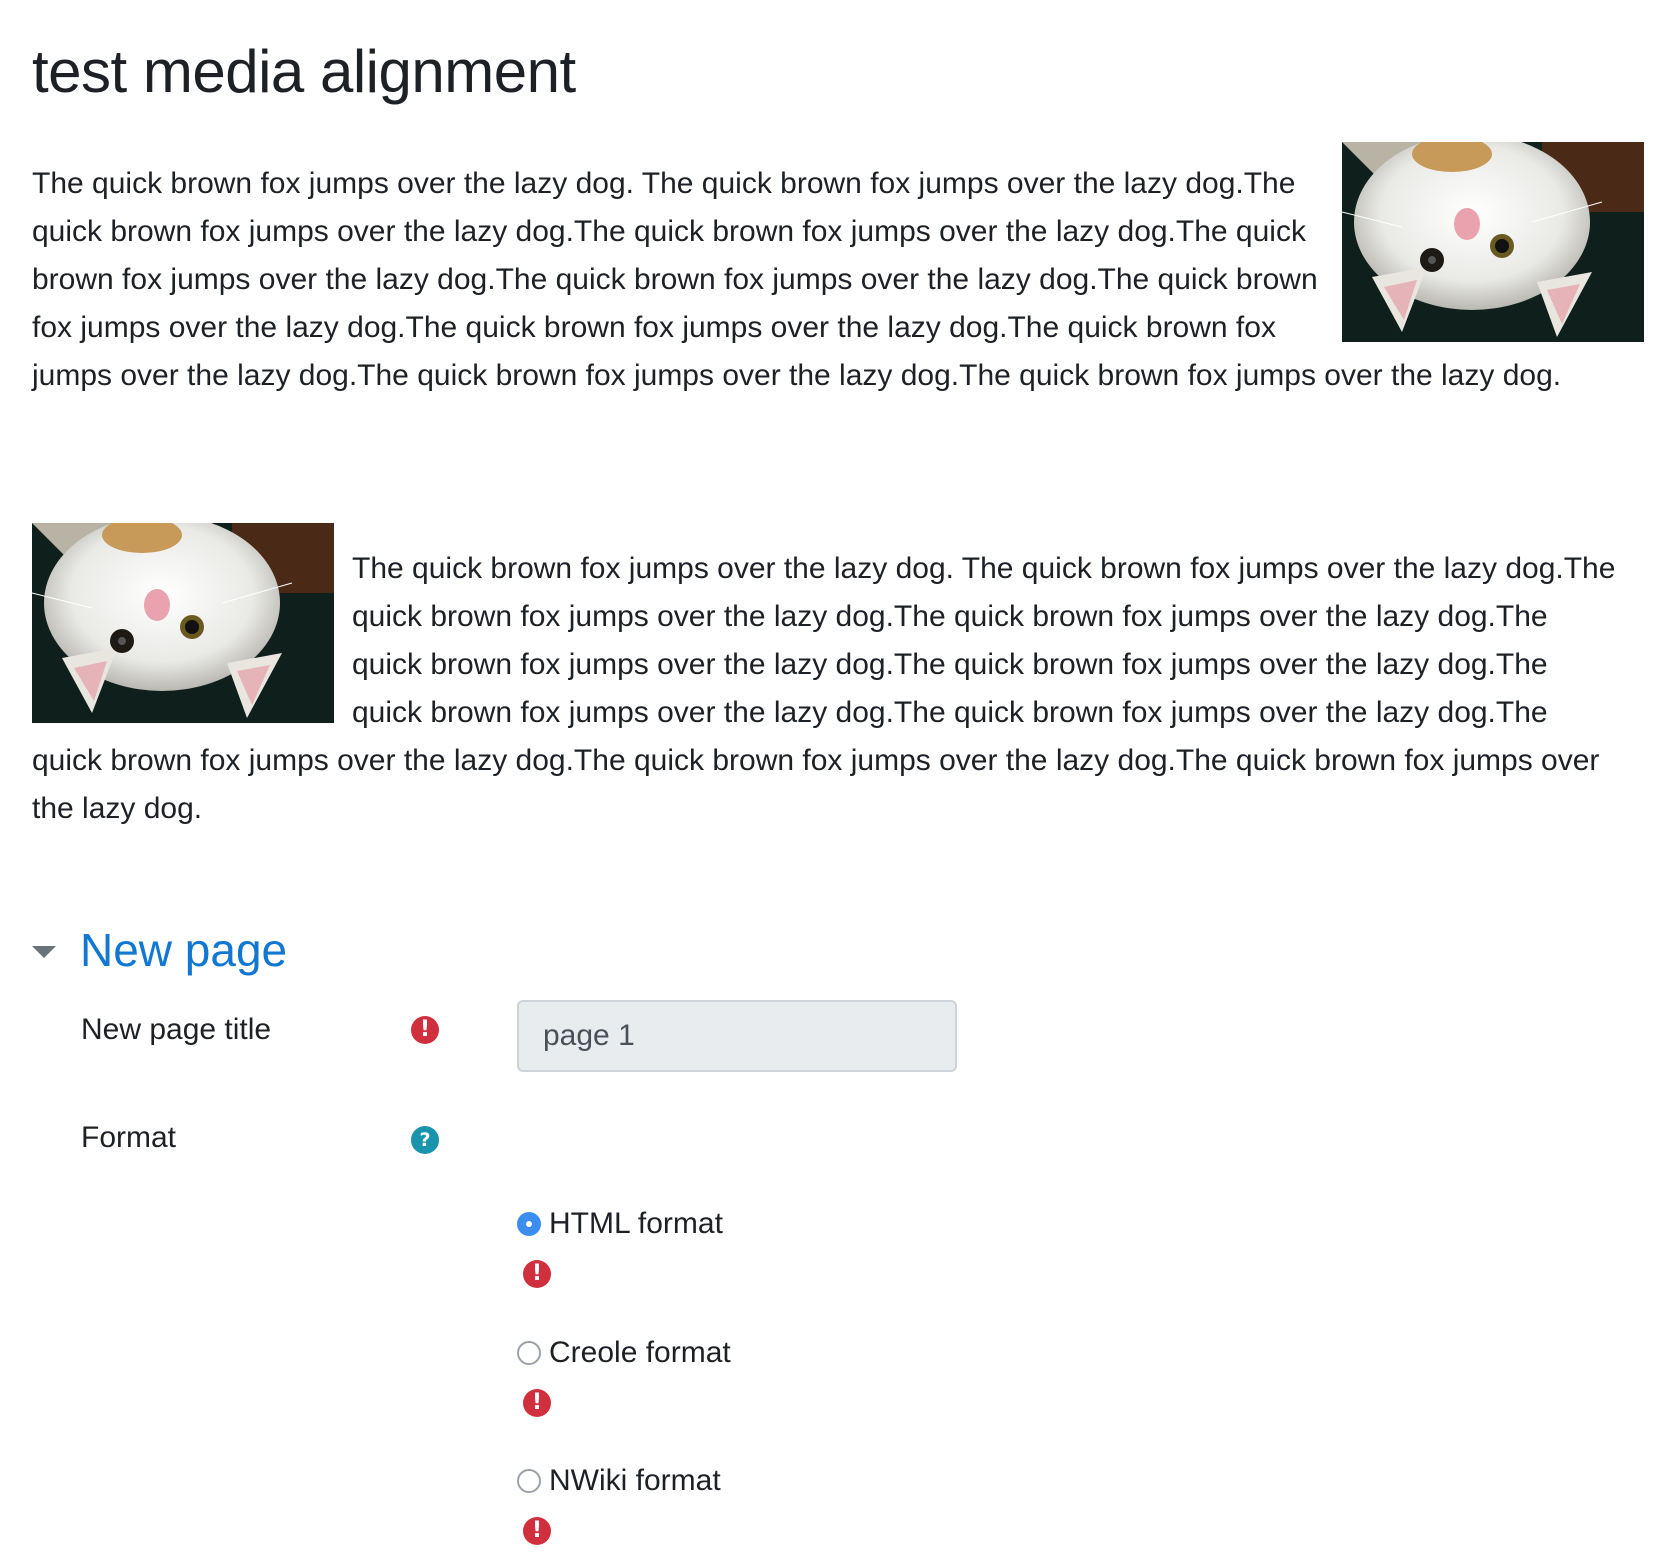 The image size is (1664, 1562). I want to click on radio-label-creole: Creole format, so click(640, 1353).